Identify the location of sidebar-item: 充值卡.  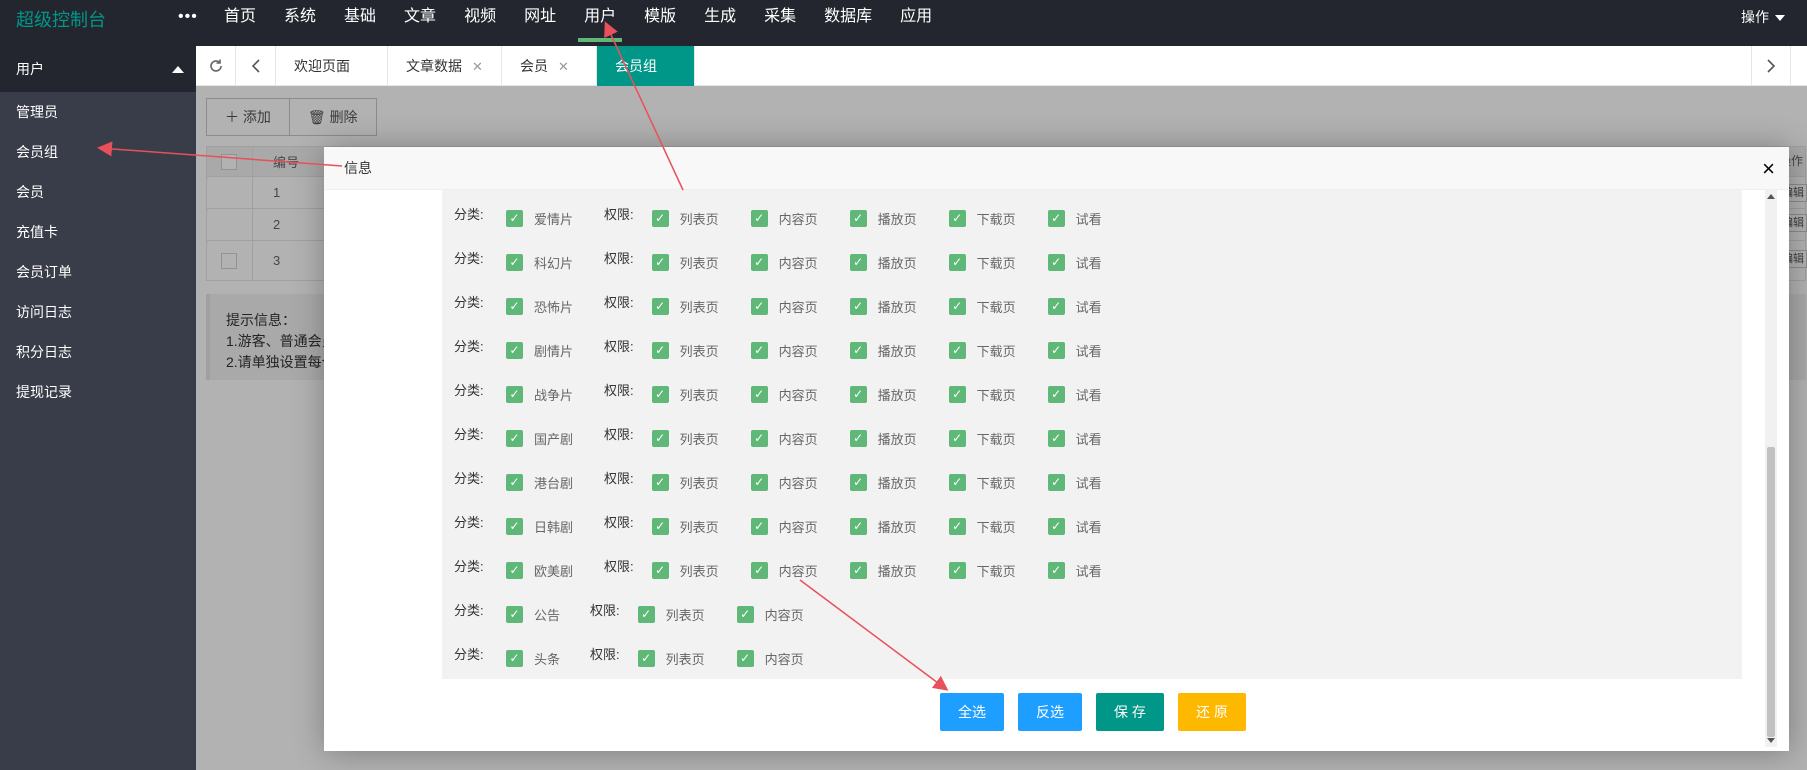
(98, 232).